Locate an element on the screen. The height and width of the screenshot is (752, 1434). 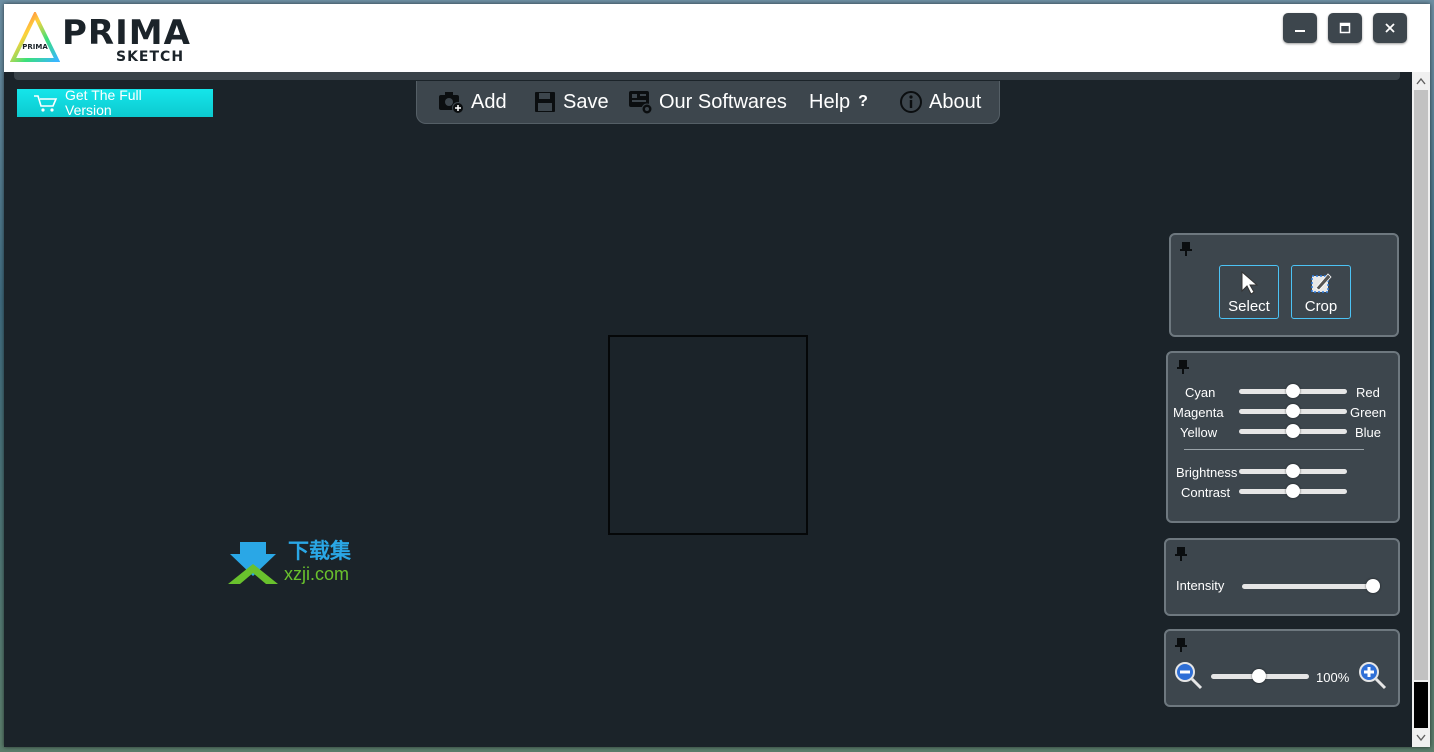
crop-tool-button: Crop is located at coordinates (1321, 292).